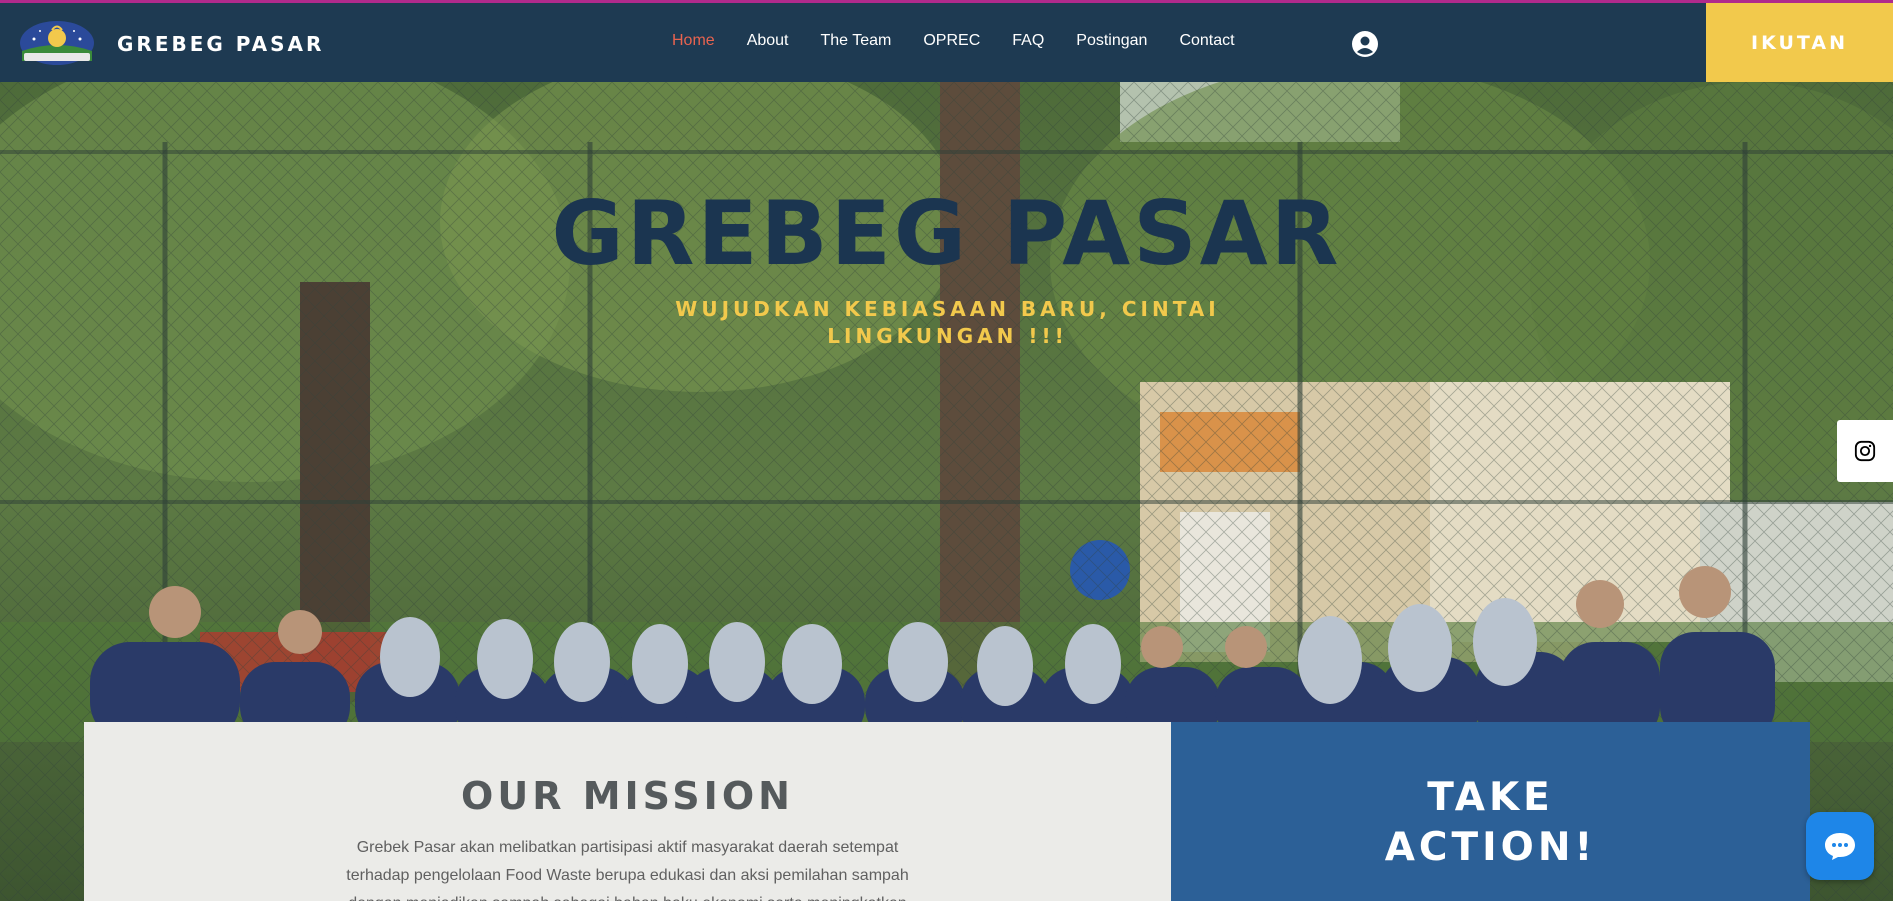 This screenshot has height=901, width=1893. What do you see at coordinates (1799, 42) in the screenshot?
I see `ikutan-button: IKUTAN` at bounding box center [1799, 42].